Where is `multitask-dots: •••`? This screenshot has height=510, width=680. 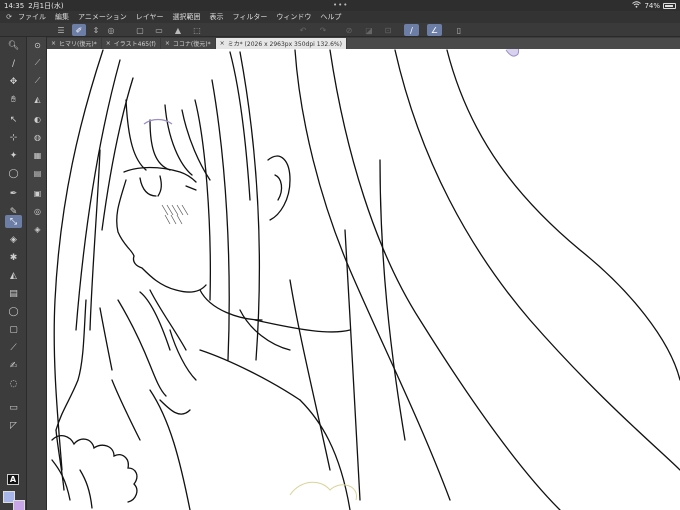 multitask-dots: ••• is located at coordinates (340, 5).